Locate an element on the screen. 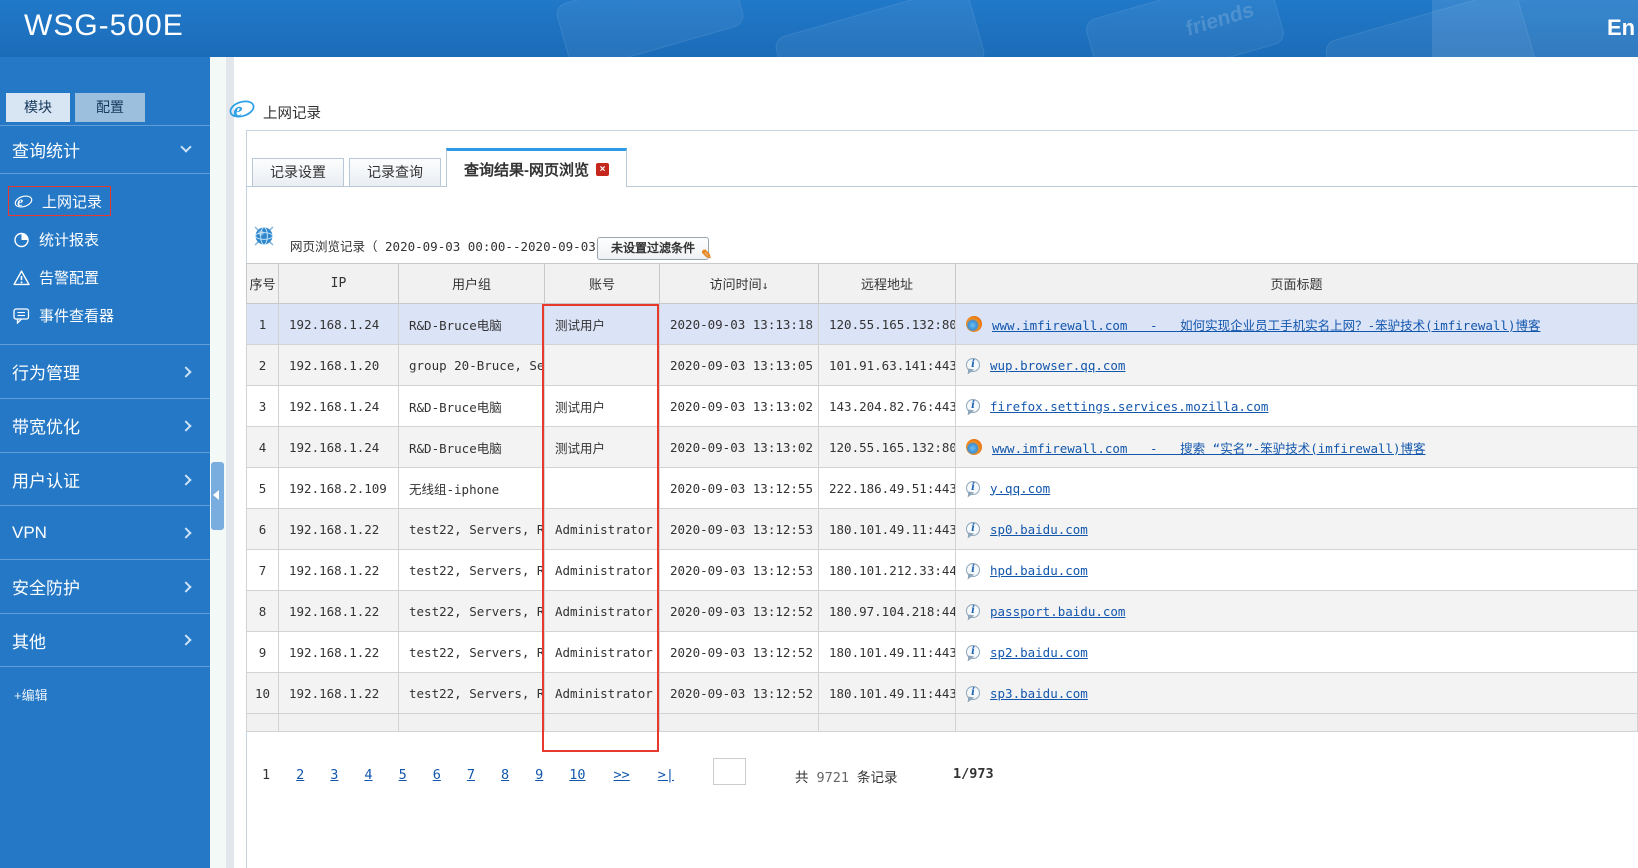  section-label: 用户认证 is located at coordinates (46, 481).